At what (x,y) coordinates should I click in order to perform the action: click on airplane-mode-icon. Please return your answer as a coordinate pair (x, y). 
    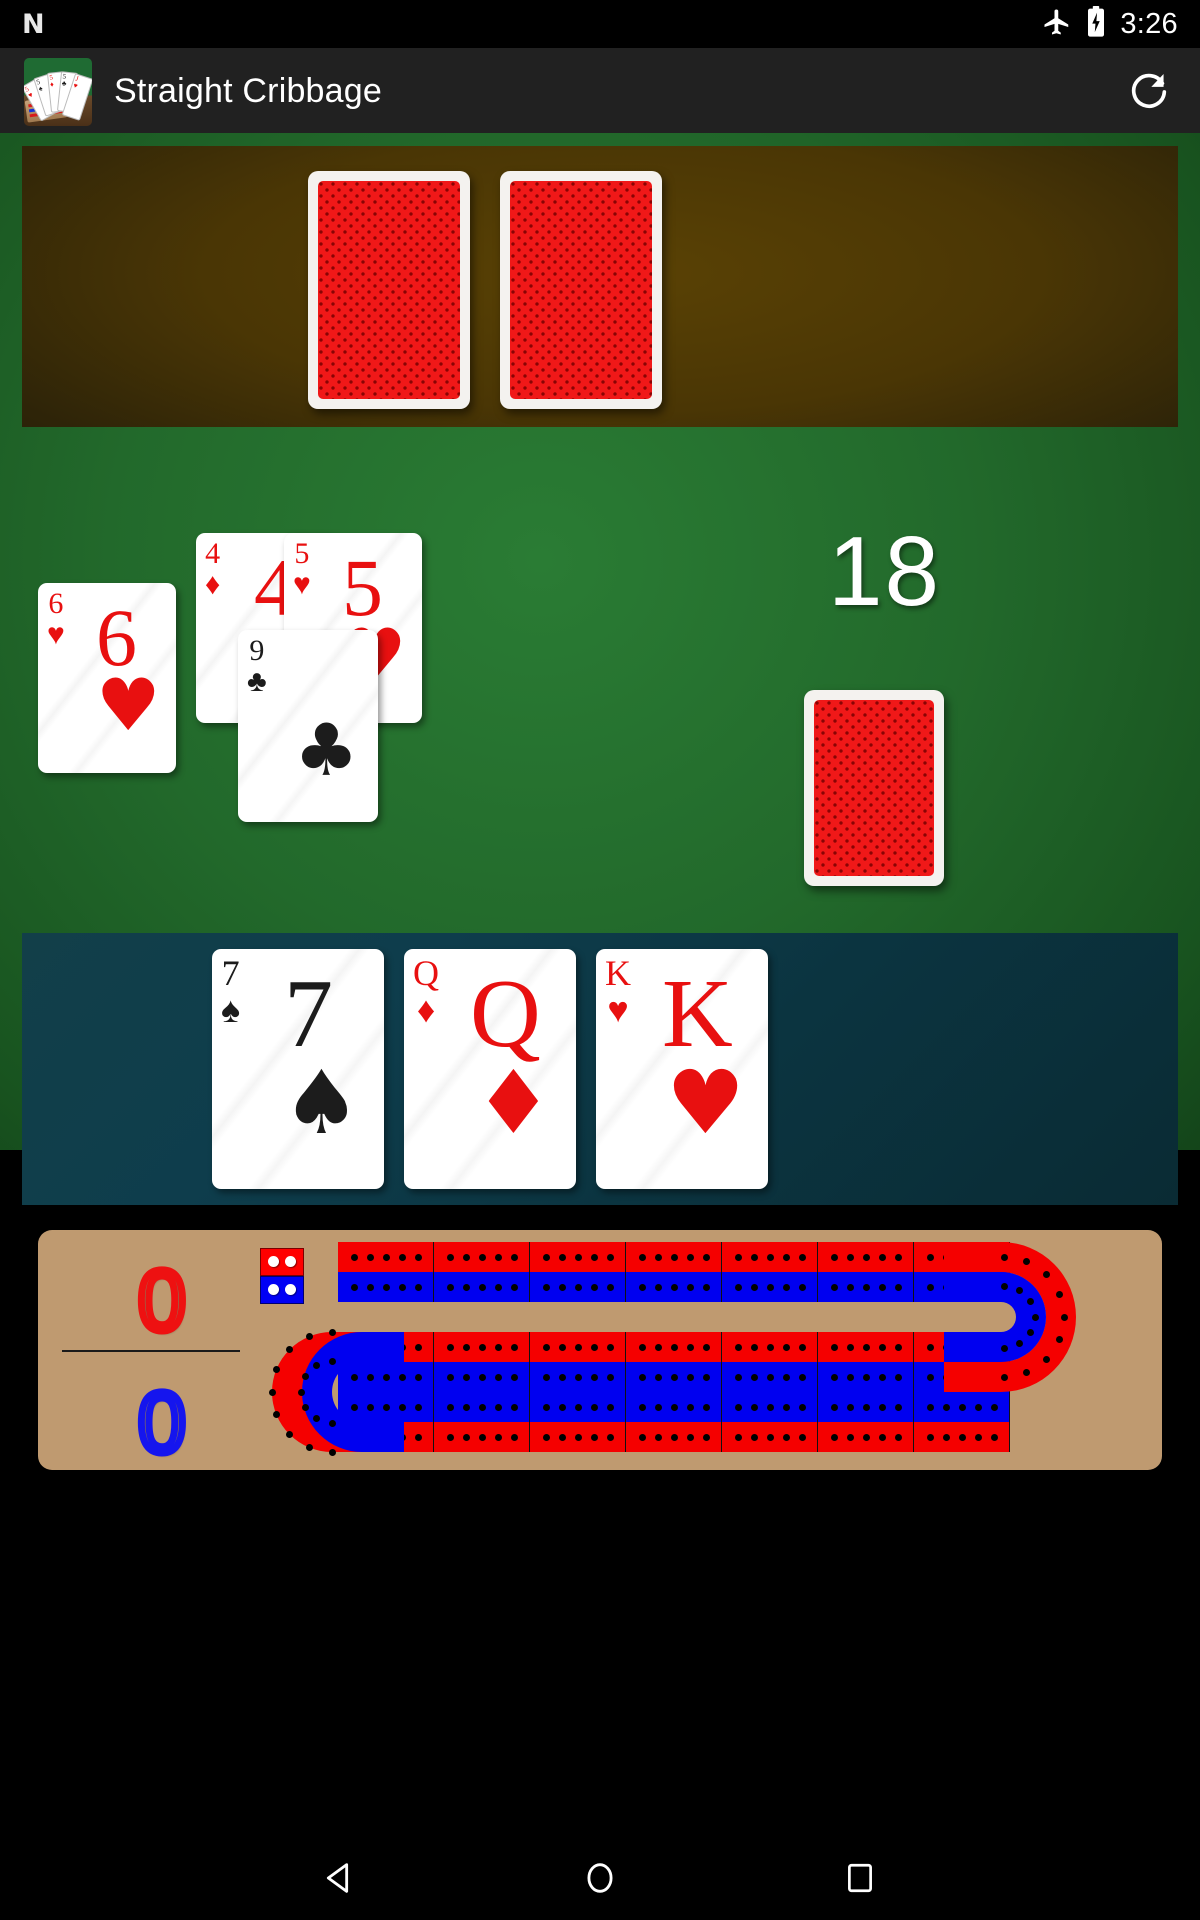
    Looking at the image, I should click on (1057, 24).